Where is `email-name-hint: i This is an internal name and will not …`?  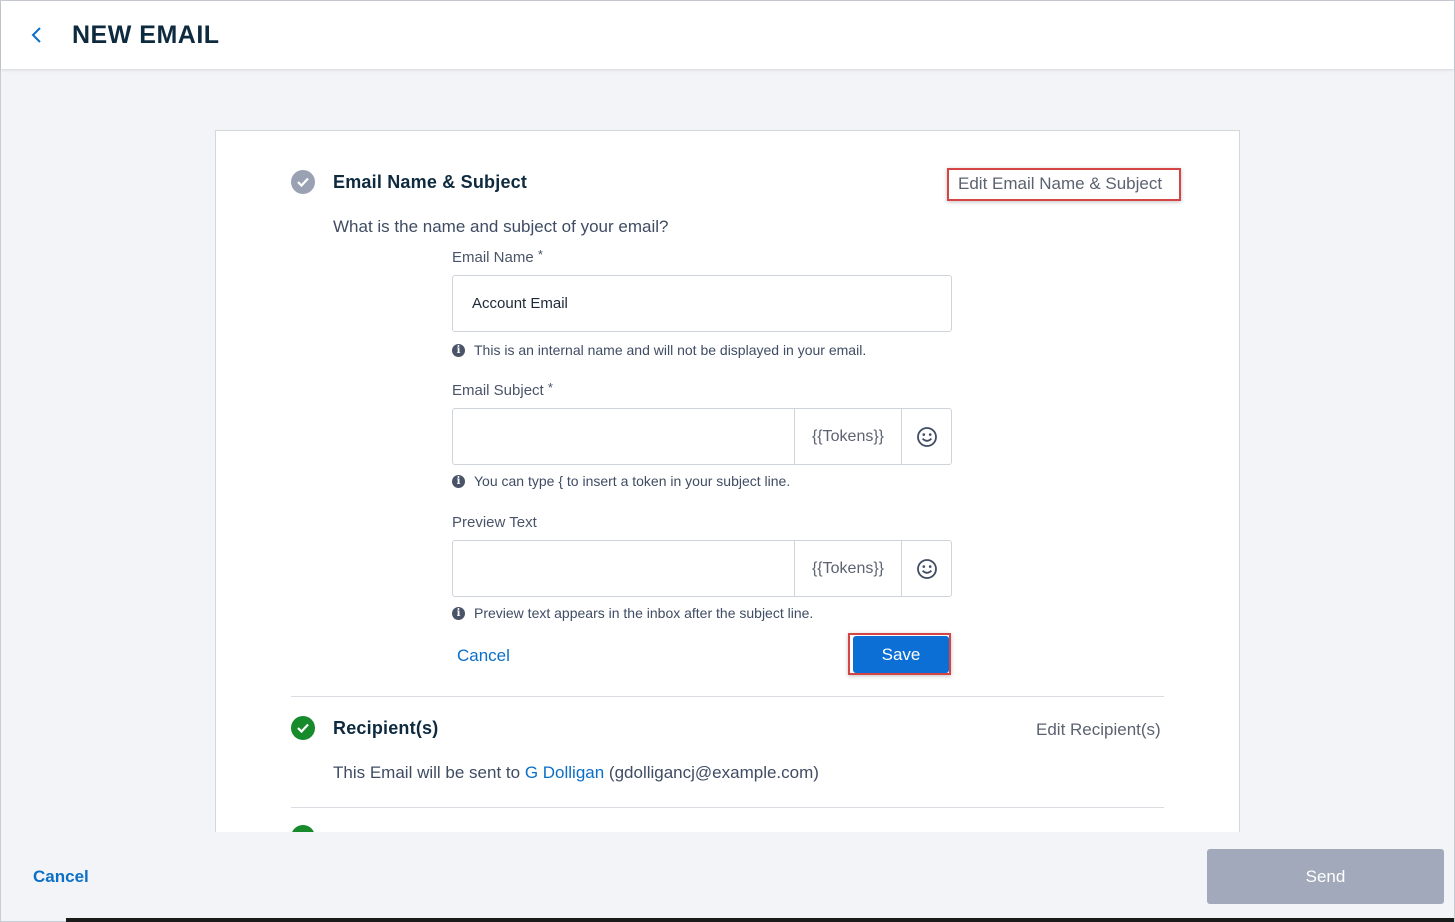
email-name-hint: i This is an internal name and will not … is located at coordinates (659, 350).